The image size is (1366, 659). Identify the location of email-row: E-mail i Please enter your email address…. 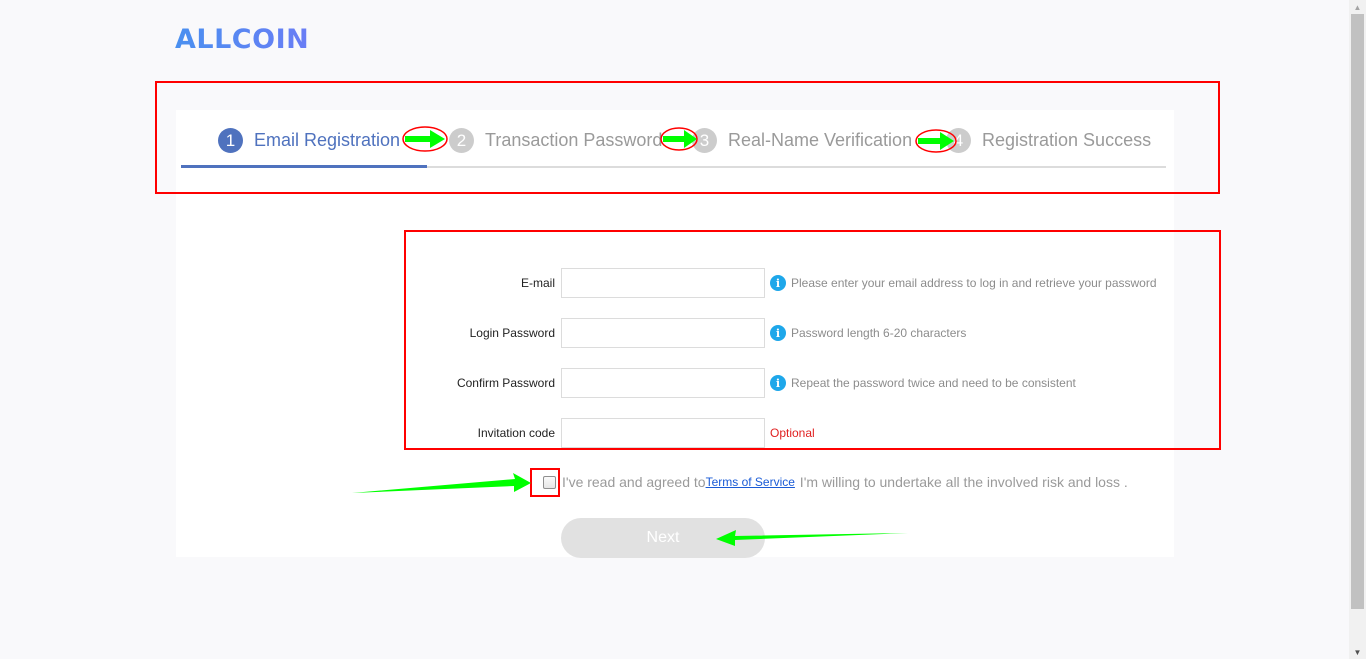
(769, 283).